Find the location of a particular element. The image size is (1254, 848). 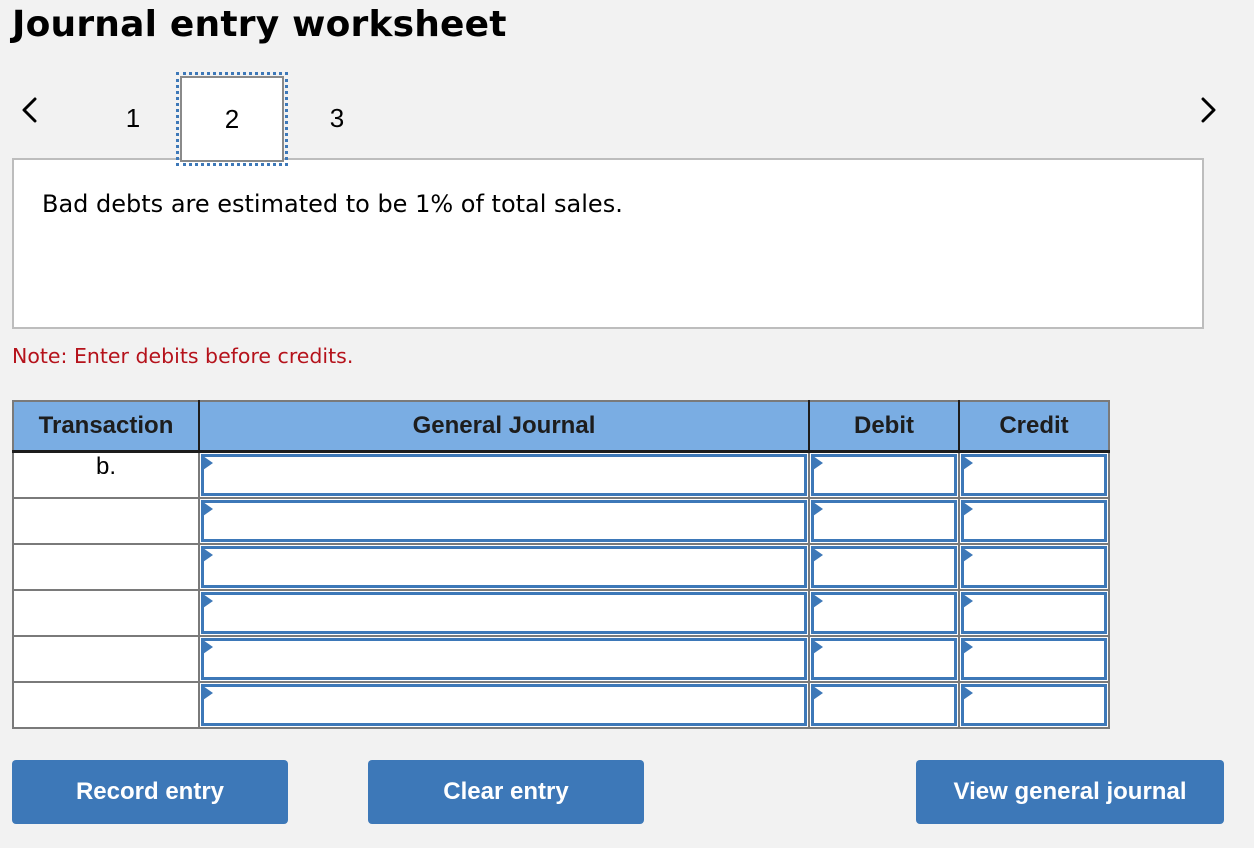

note-text: Note: Enter debits before credits. is located at coordinates (183, 356).